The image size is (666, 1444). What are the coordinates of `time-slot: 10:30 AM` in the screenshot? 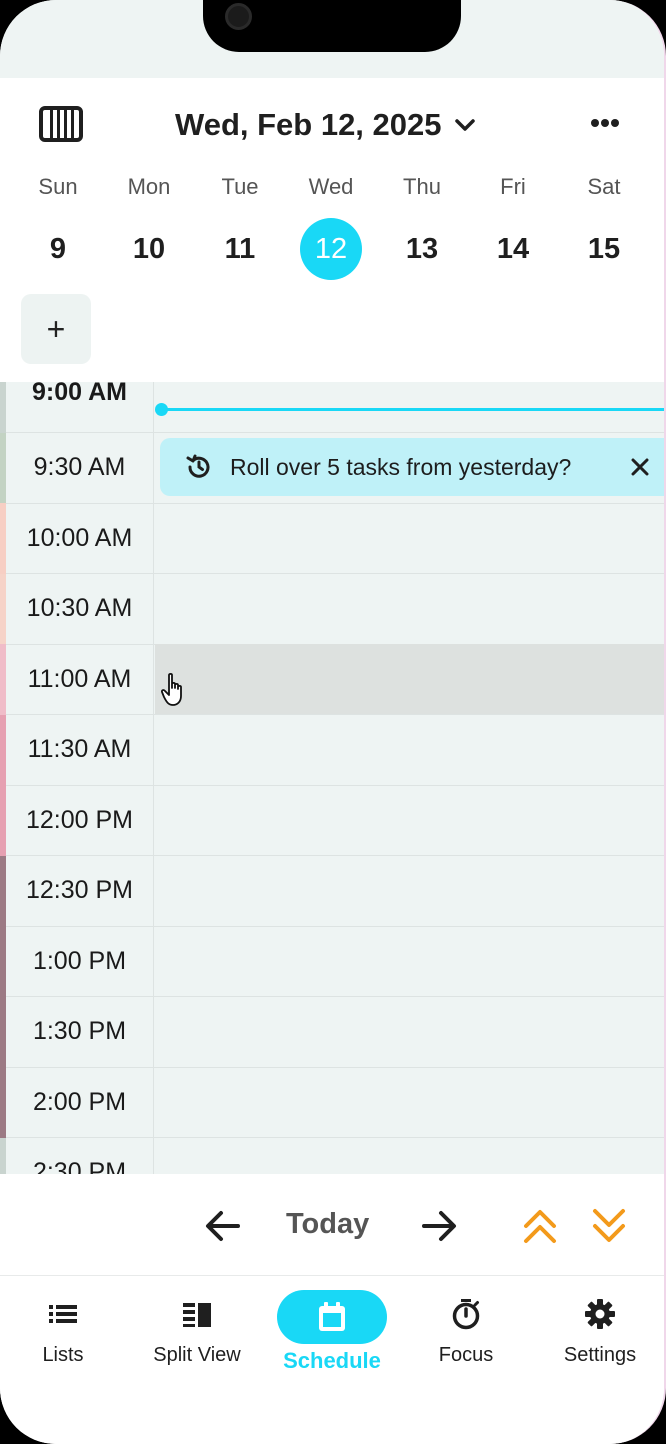 It's located at (332, 609).